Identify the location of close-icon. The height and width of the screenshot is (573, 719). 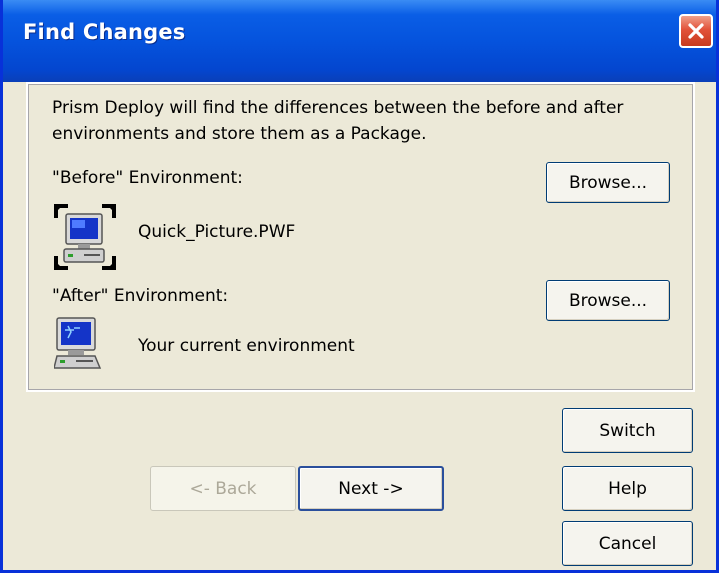
(696, 31).